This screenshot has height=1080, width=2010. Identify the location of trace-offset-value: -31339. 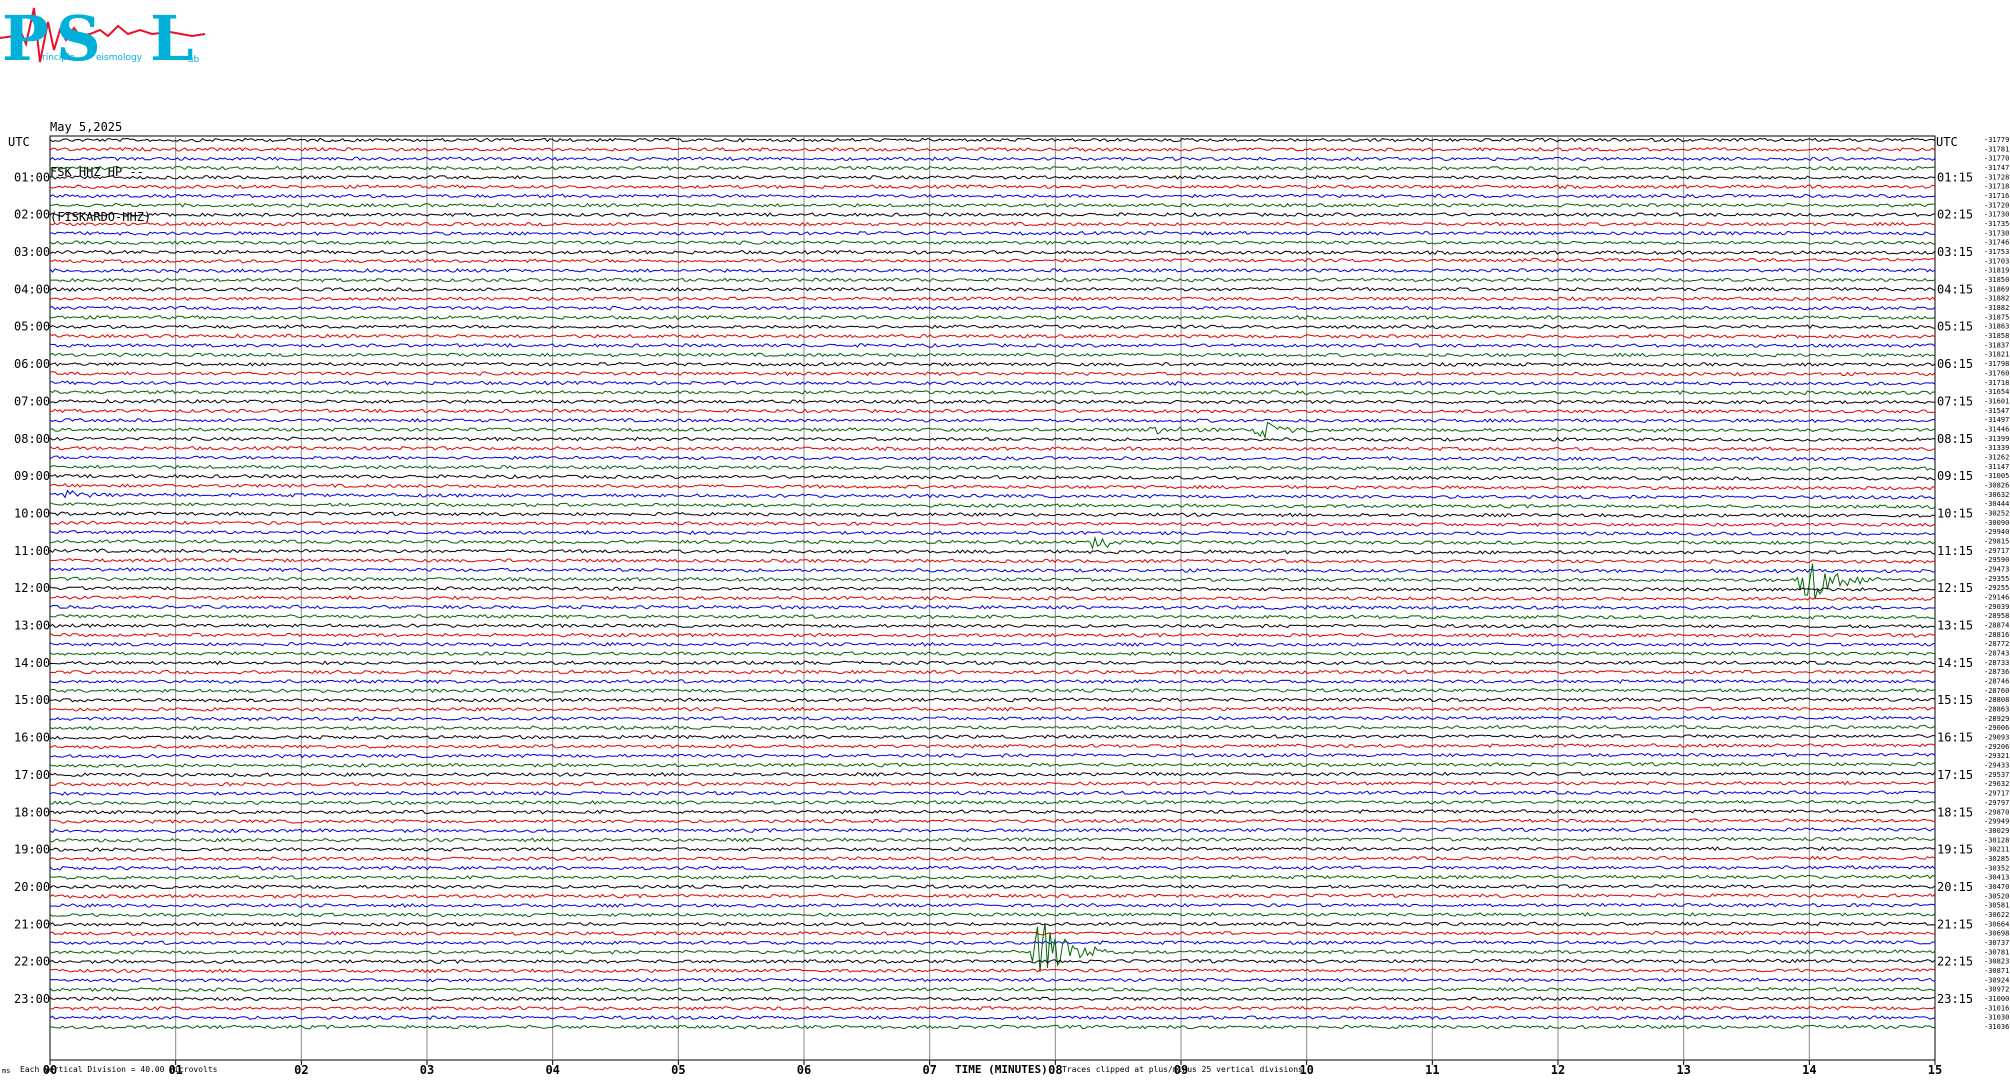
(1996, 448).